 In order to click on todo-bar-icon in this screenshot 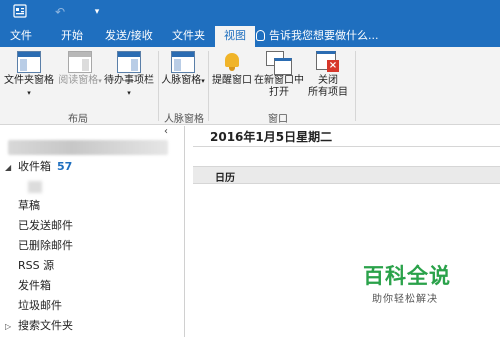, I will do `click(129, 62)`.